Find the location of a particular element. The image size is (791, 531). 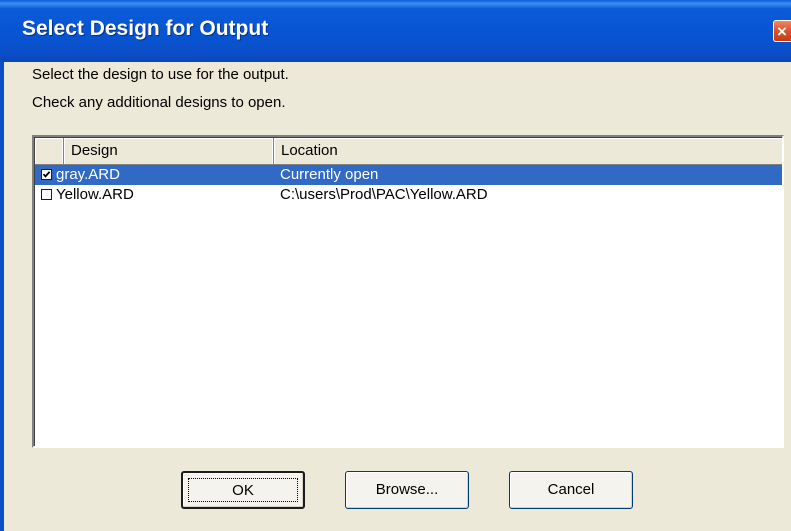

close-button: × is located at coordinates (782, 31).